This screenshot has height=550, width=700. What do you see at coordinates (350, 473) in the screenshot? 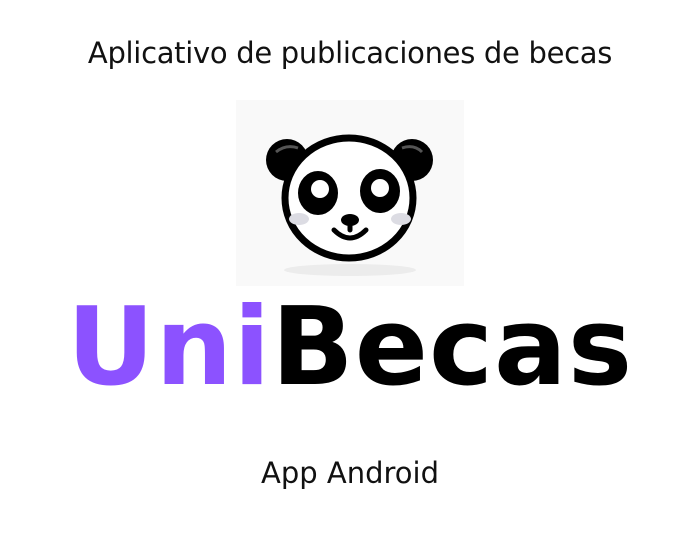
I see `platform-label: App Android` at bounding box center [350, 473].